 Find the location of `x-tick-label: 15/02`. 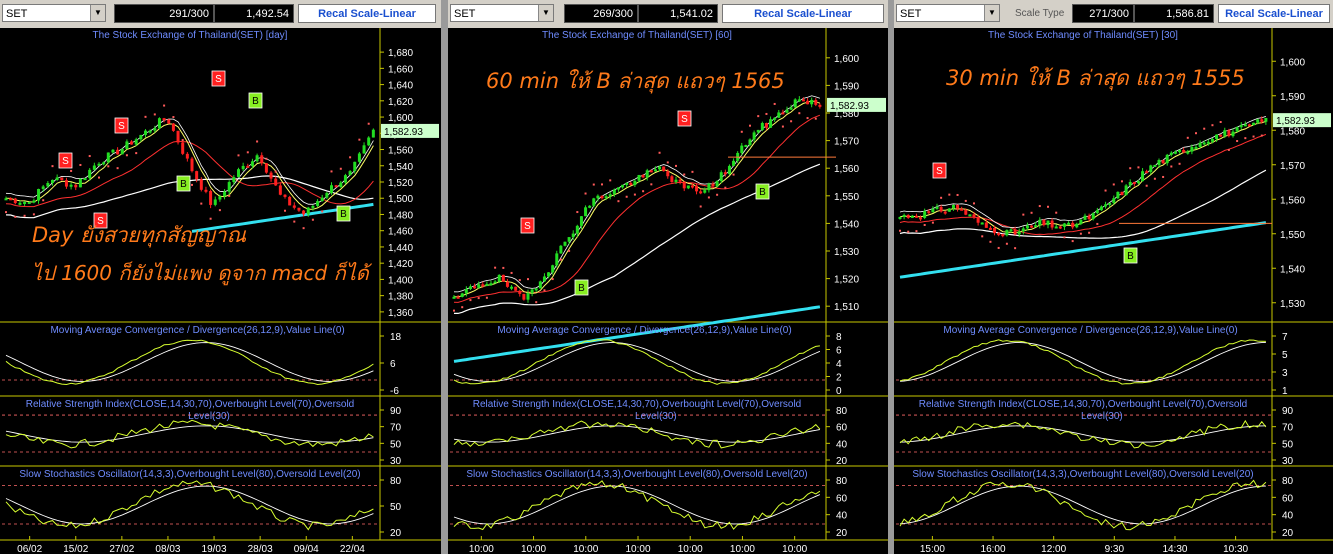

x-tick-label: 15/02 is located at coordinates (75, 549).